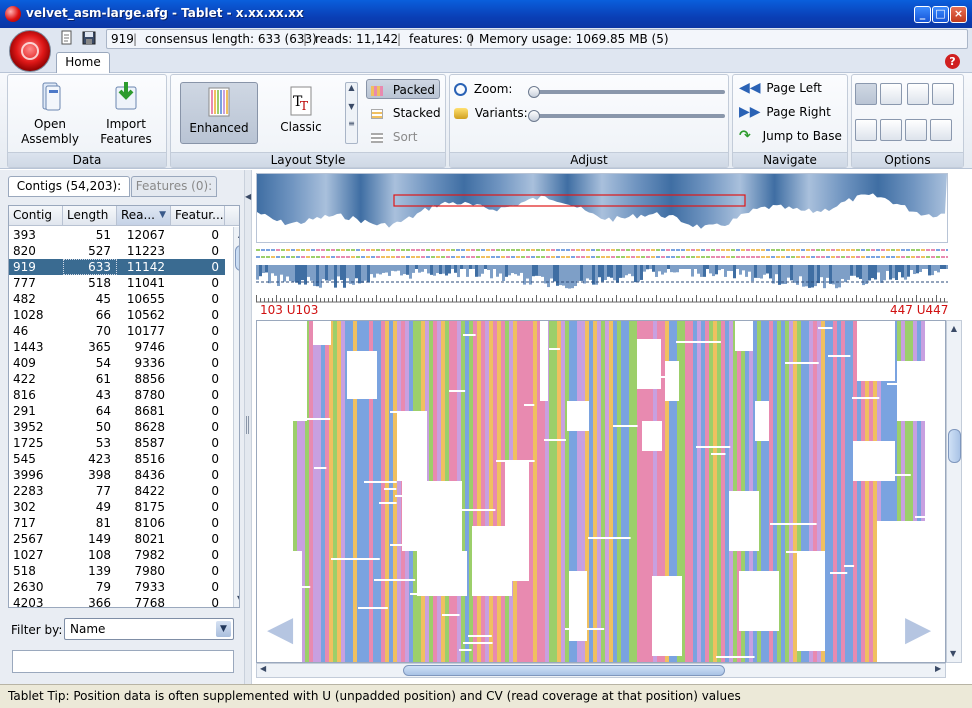 This screenshot has width=972, height=708. What do you see at coordinates (103, 427) in the screenshot?
I see `table-cell: 50` at bounding box center [103, 427].